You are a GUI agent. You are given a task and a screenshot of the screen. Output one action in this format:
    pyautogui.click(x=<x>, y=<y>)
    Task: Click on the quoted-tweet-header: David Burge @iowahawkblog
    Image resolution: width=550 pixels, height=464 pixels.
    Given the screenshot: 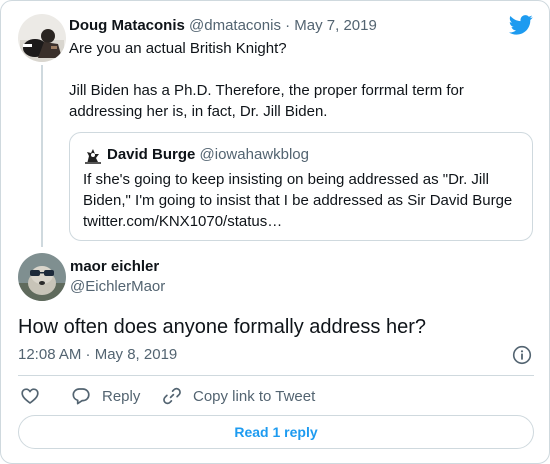 What is the action you would take?
    pyautogui.click(x=208, y=154)
    